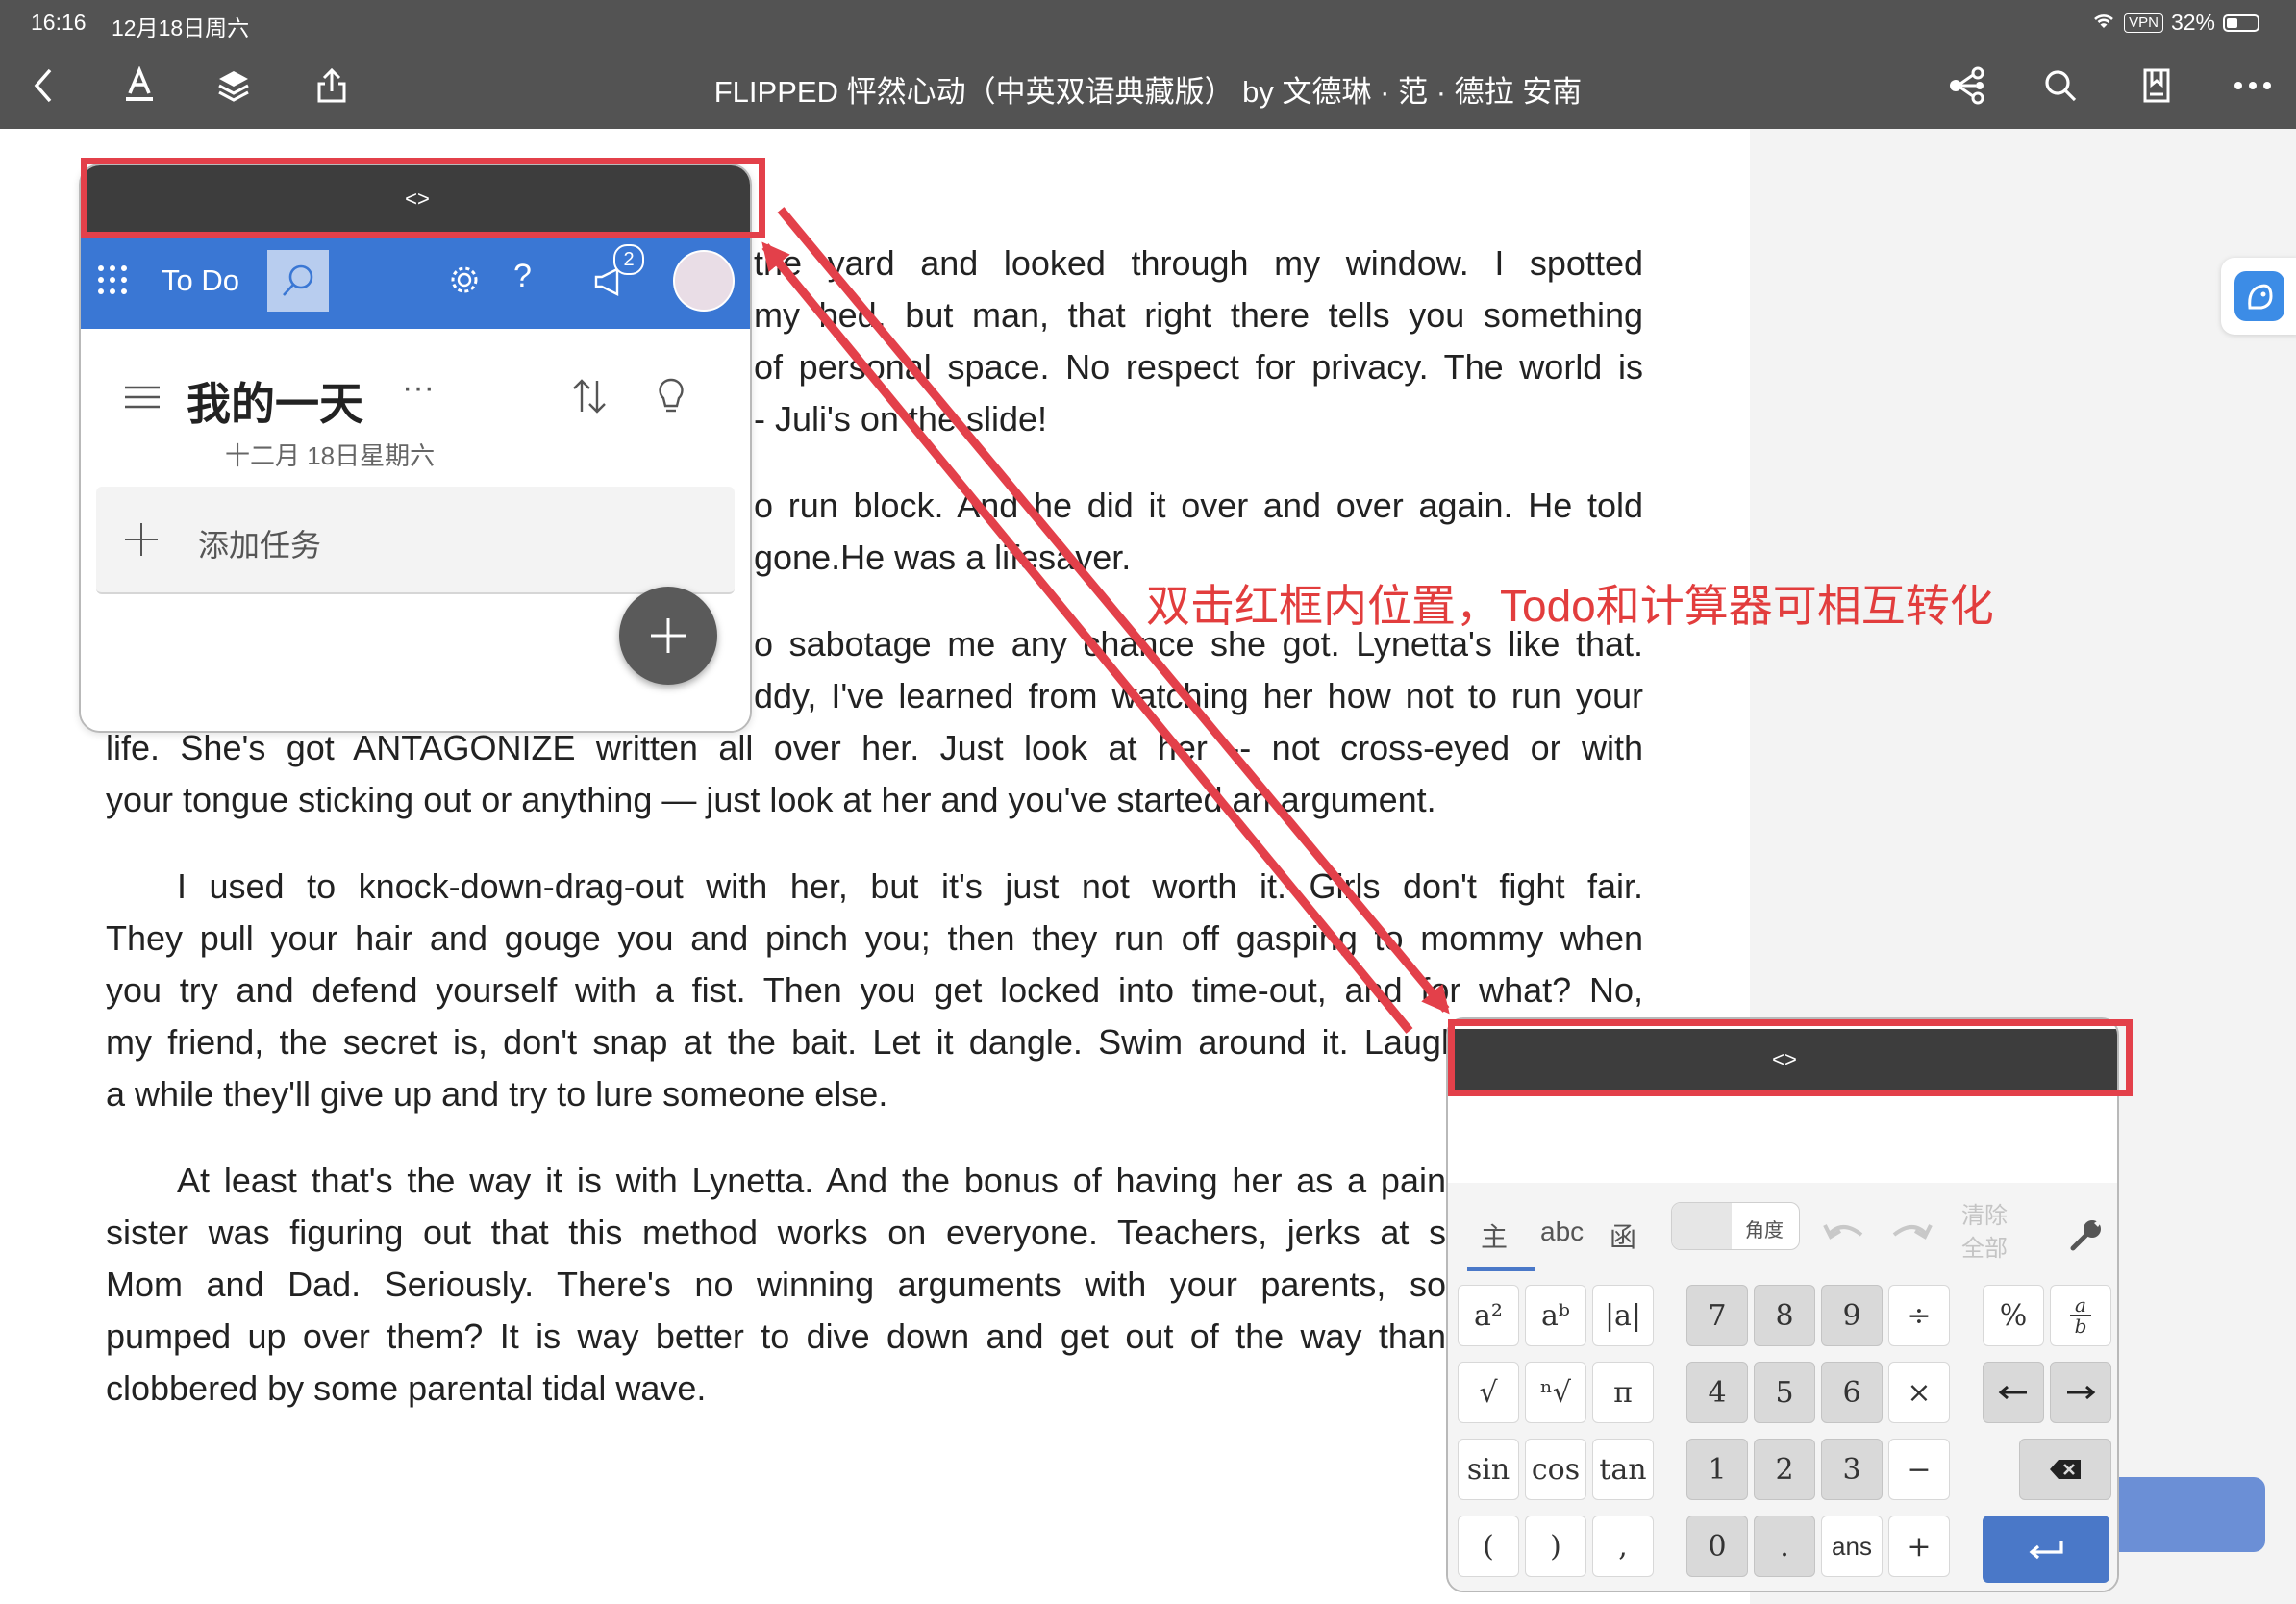 Image resolution: width=2296 pixels, height=1604 pixels. What do you see at coordinates (1087, 637) in the screenshot?
I see `arrow-to-todo` at bounding box center [1087, 637].